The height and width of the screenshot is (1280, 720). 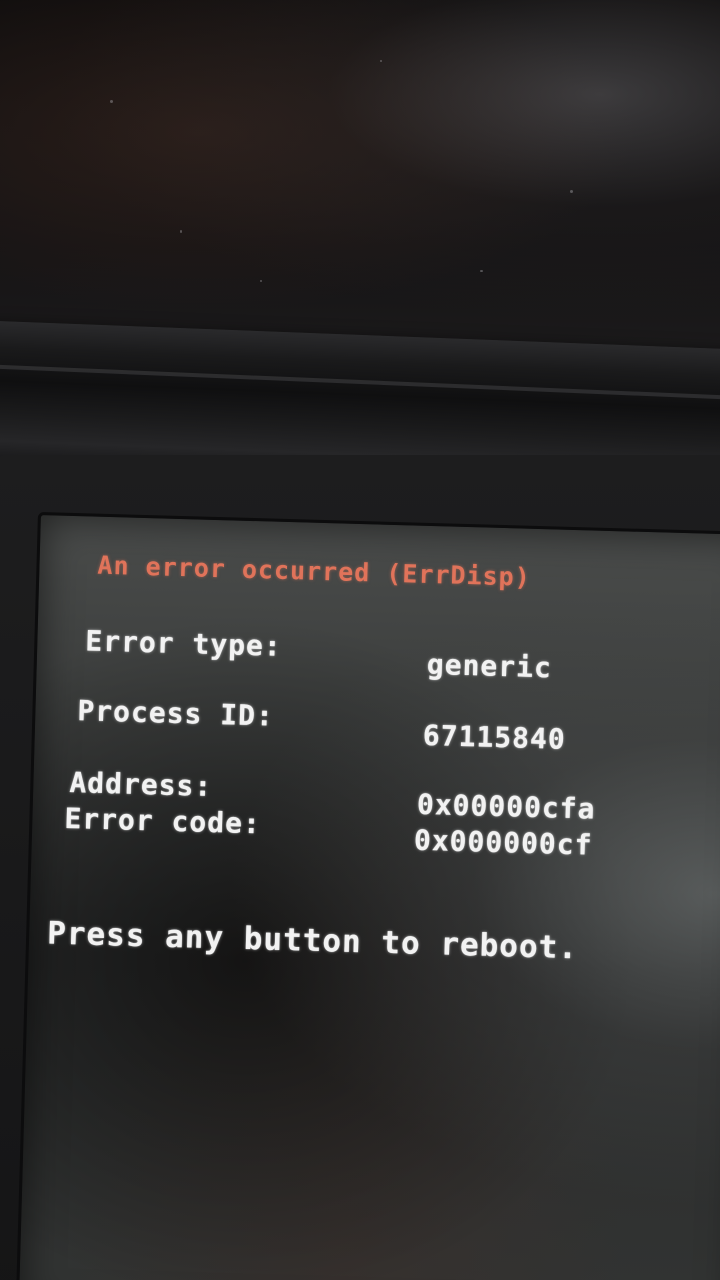 What do you see at coordinates (183, 643) in the screenshot?
I see `error-type-label: Error type:` at bounding box center [183, 643].